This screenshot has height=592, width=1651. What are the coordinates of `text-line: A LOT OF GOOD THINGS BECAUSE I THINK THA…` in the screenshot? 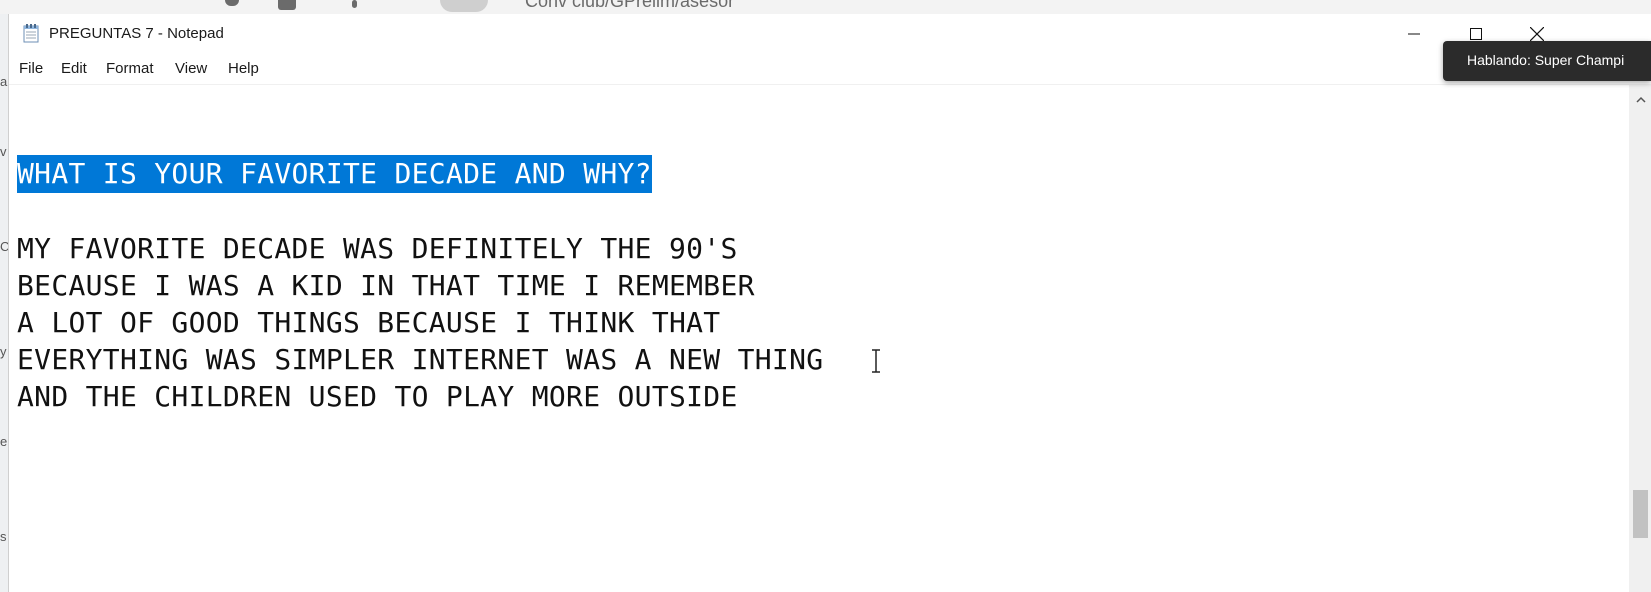 It's located at (368, 323).